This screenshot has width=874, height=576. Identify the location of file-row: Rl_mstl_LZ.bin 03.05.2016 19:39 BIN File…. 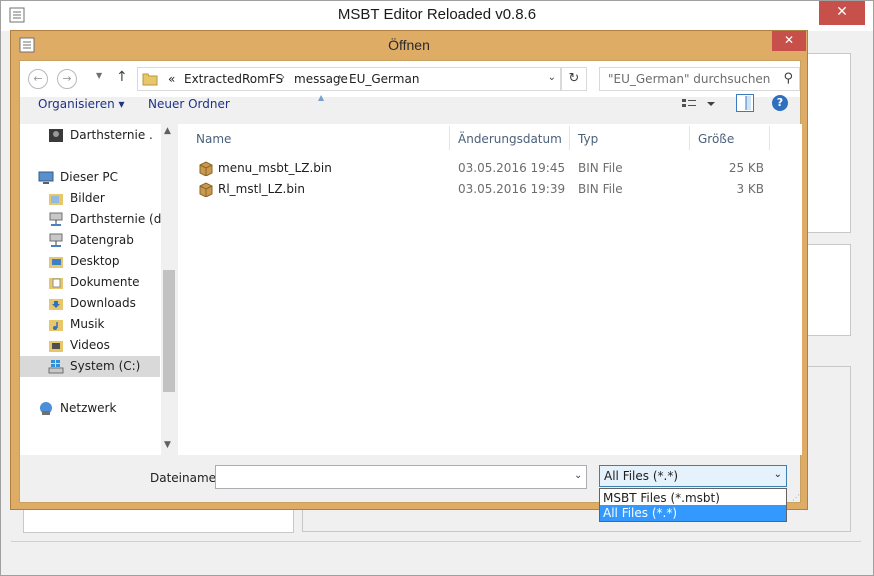
(490, 189).